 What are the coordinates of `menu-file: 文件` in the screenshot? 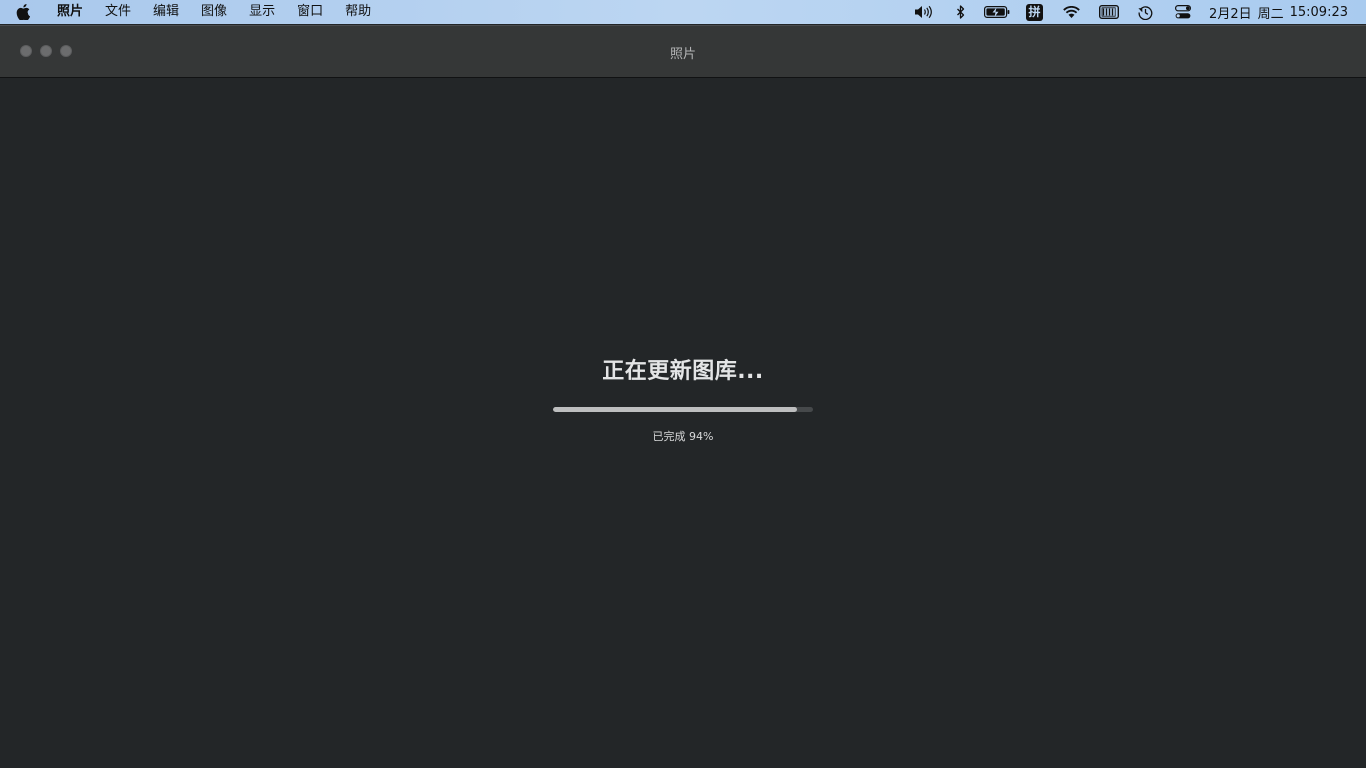 It's located at (118, 12).